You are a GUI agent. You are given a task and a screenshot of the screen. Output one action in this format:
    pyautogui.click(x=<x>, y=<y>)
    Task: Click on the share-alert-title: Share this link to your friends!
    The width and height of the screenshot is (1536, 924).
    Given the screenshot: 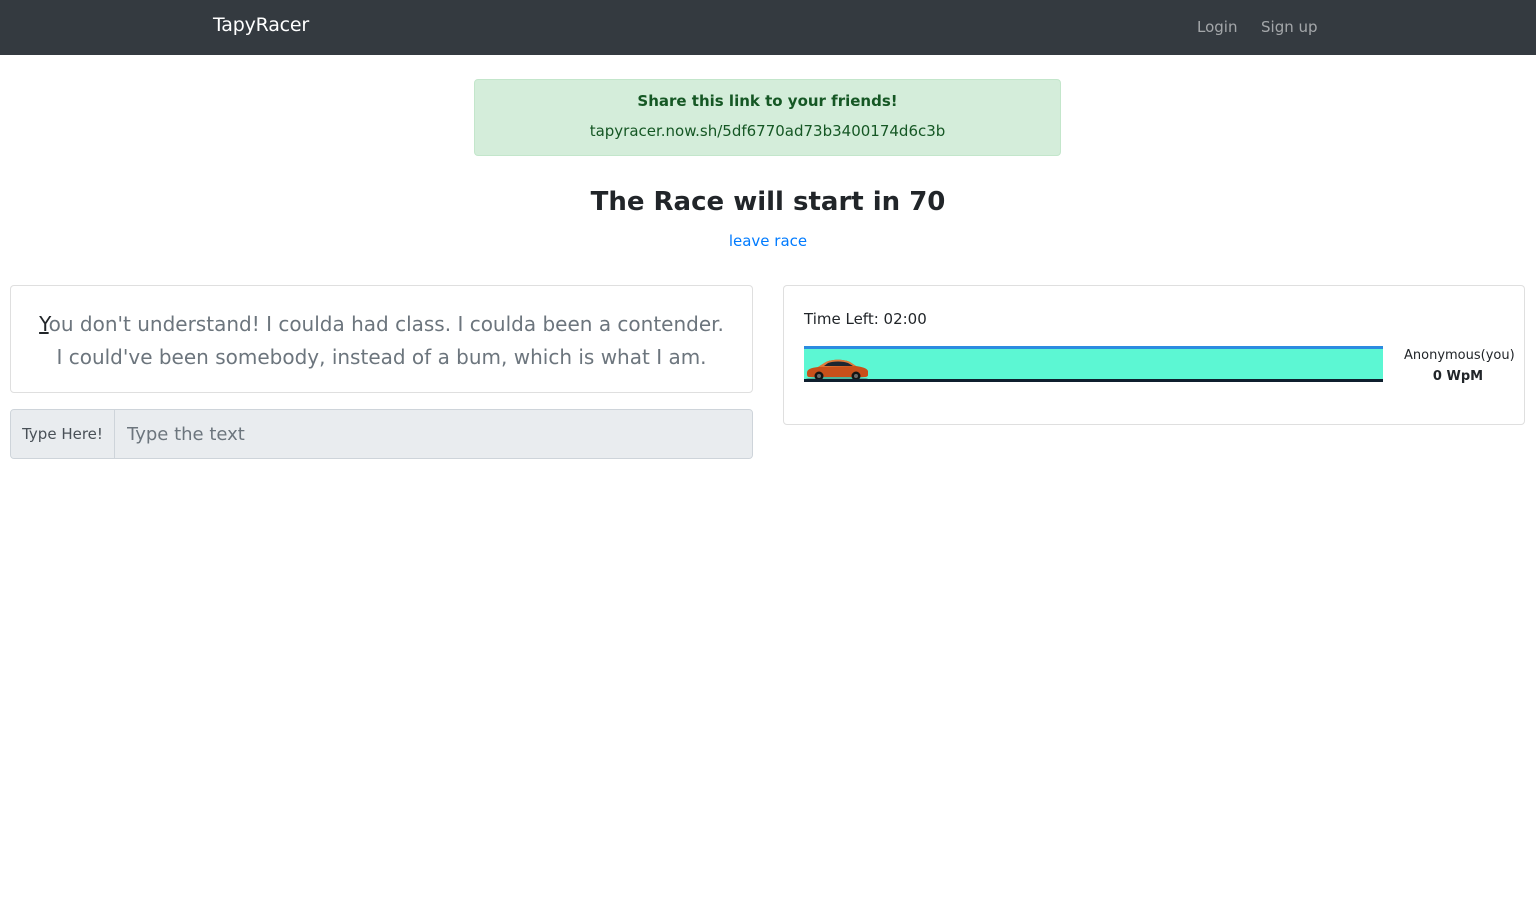 What is the action you would take?
    pyautogui.click(x=767, y=101)
    